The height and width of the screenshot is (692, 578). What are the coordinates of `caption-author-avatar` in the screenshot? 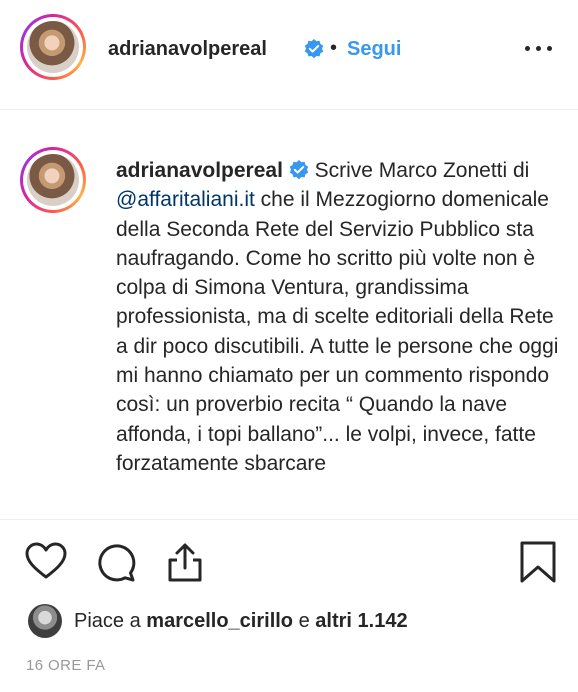 It's located at (53, 180).